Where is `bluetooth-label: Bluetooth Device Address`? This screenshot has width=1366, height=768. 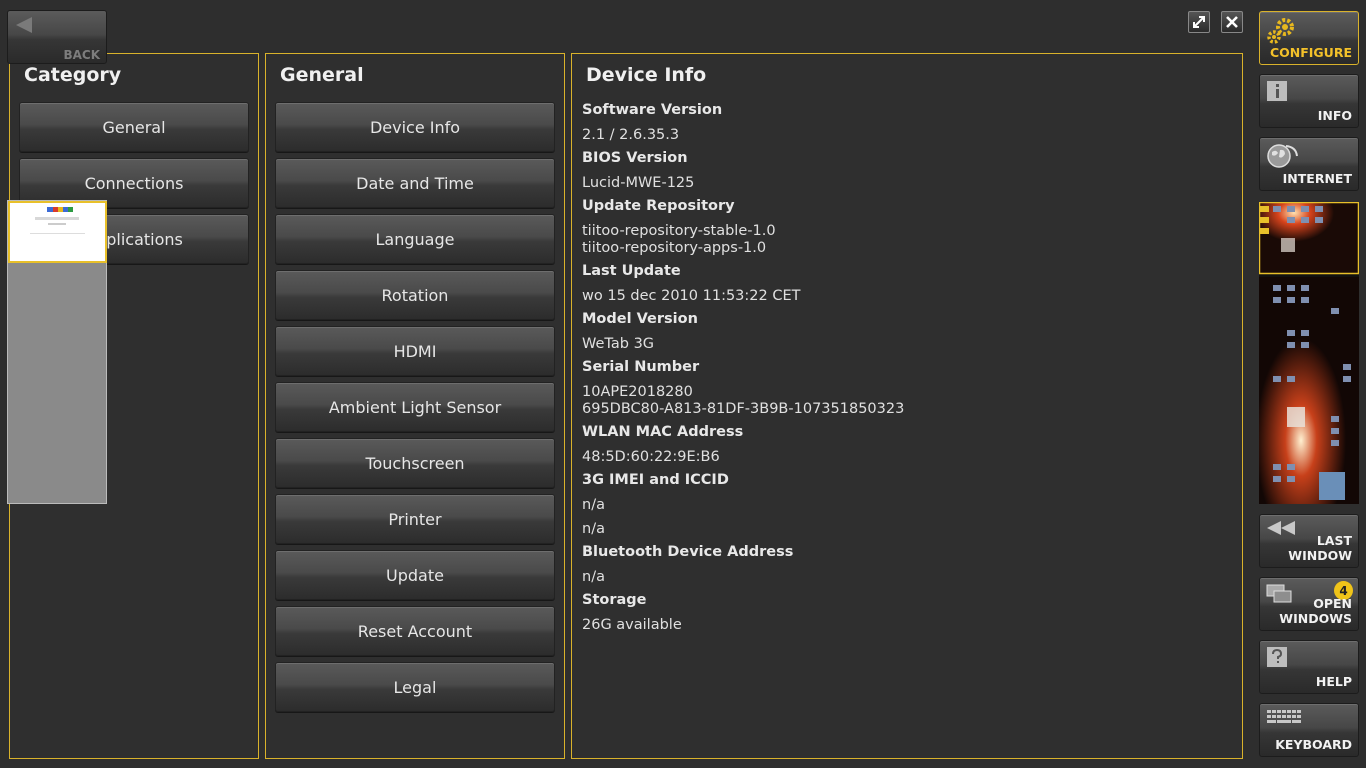 bluetooth-label: Bluetooth Device Address is located at coordinates (688, 552).